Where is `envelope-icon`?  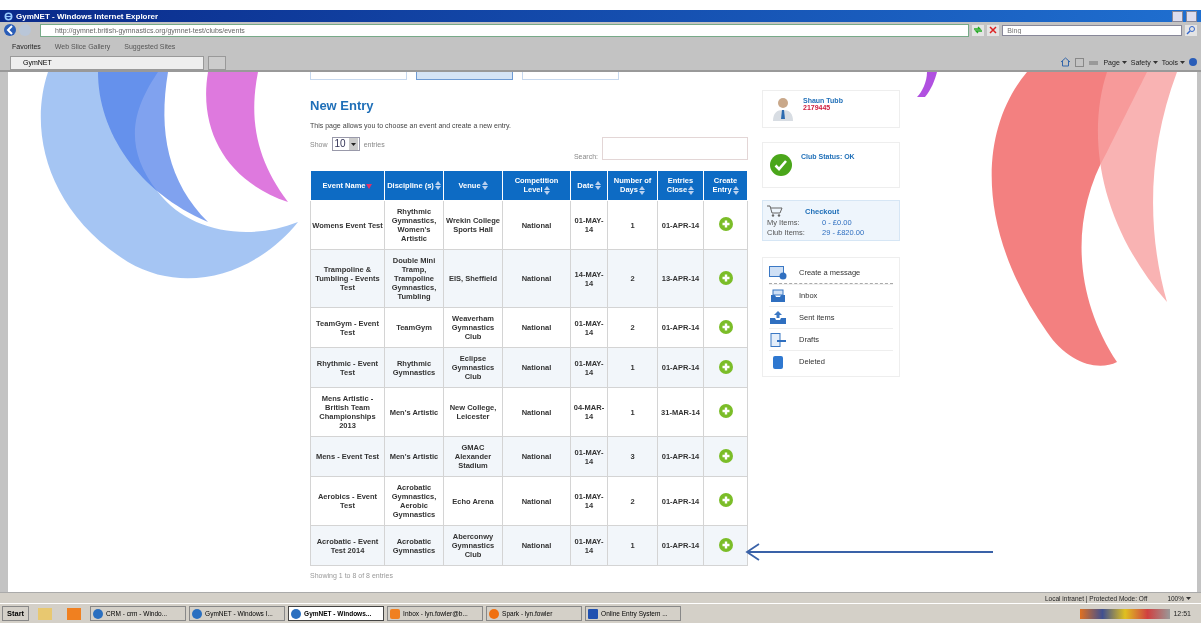 envelope-icon is located at coordinates (778, 272).